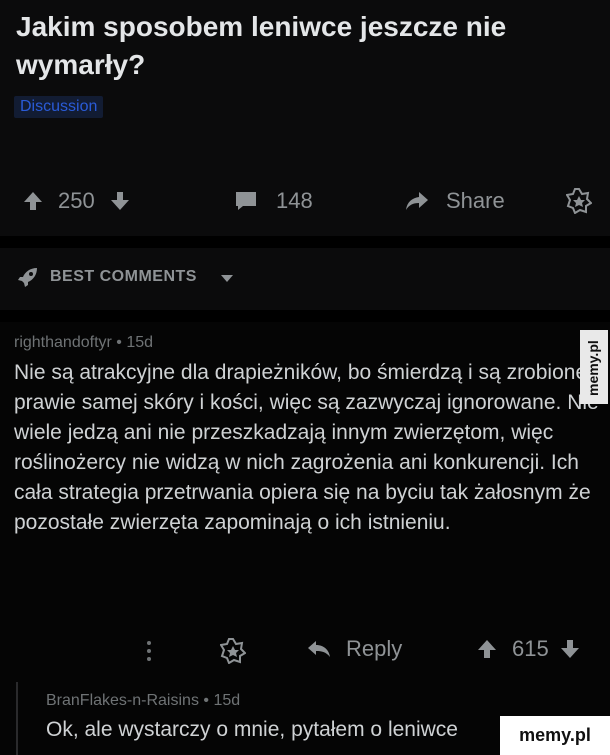 The width and height of the screenshot is (610, 755). I want to click on award-button, so click(579, 201).